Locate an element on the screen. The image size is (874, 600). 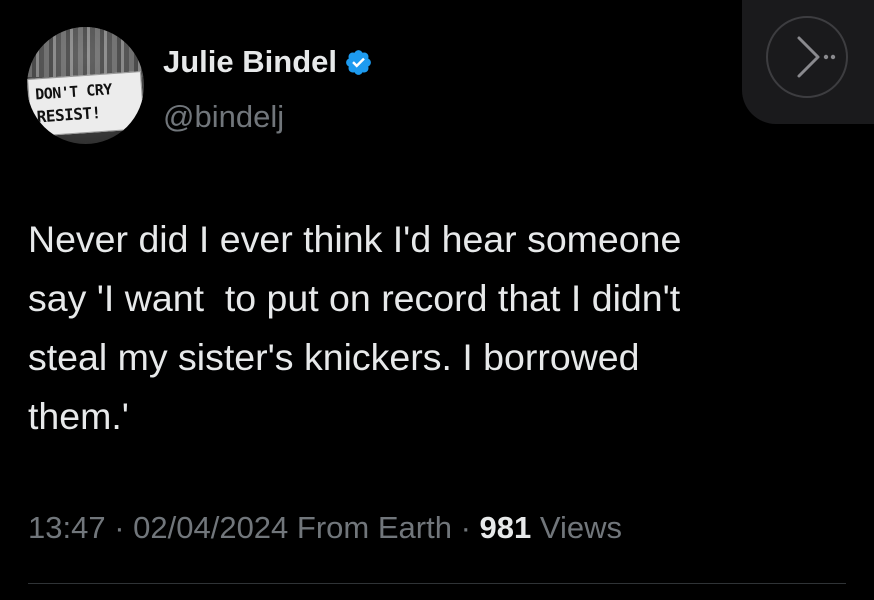
tweet-source: From Earth is located at coordinates (374, 527).